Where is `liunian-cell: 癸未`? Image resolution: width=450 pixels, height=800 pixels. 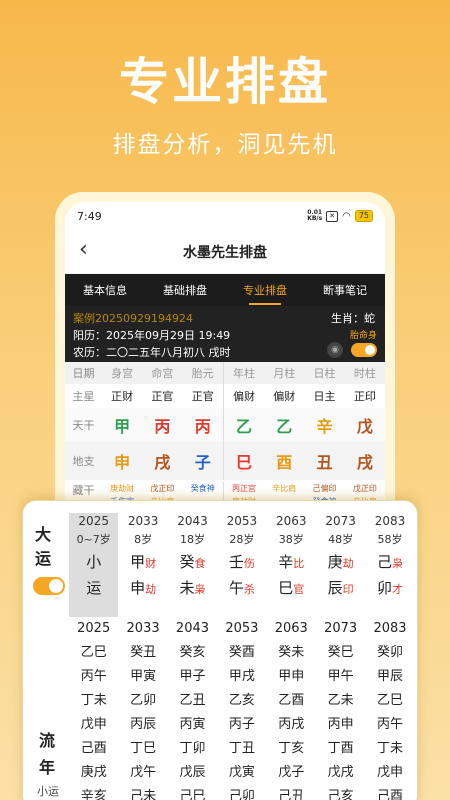
liunian-cell: 癸未 is located at coordinates (291, 653).